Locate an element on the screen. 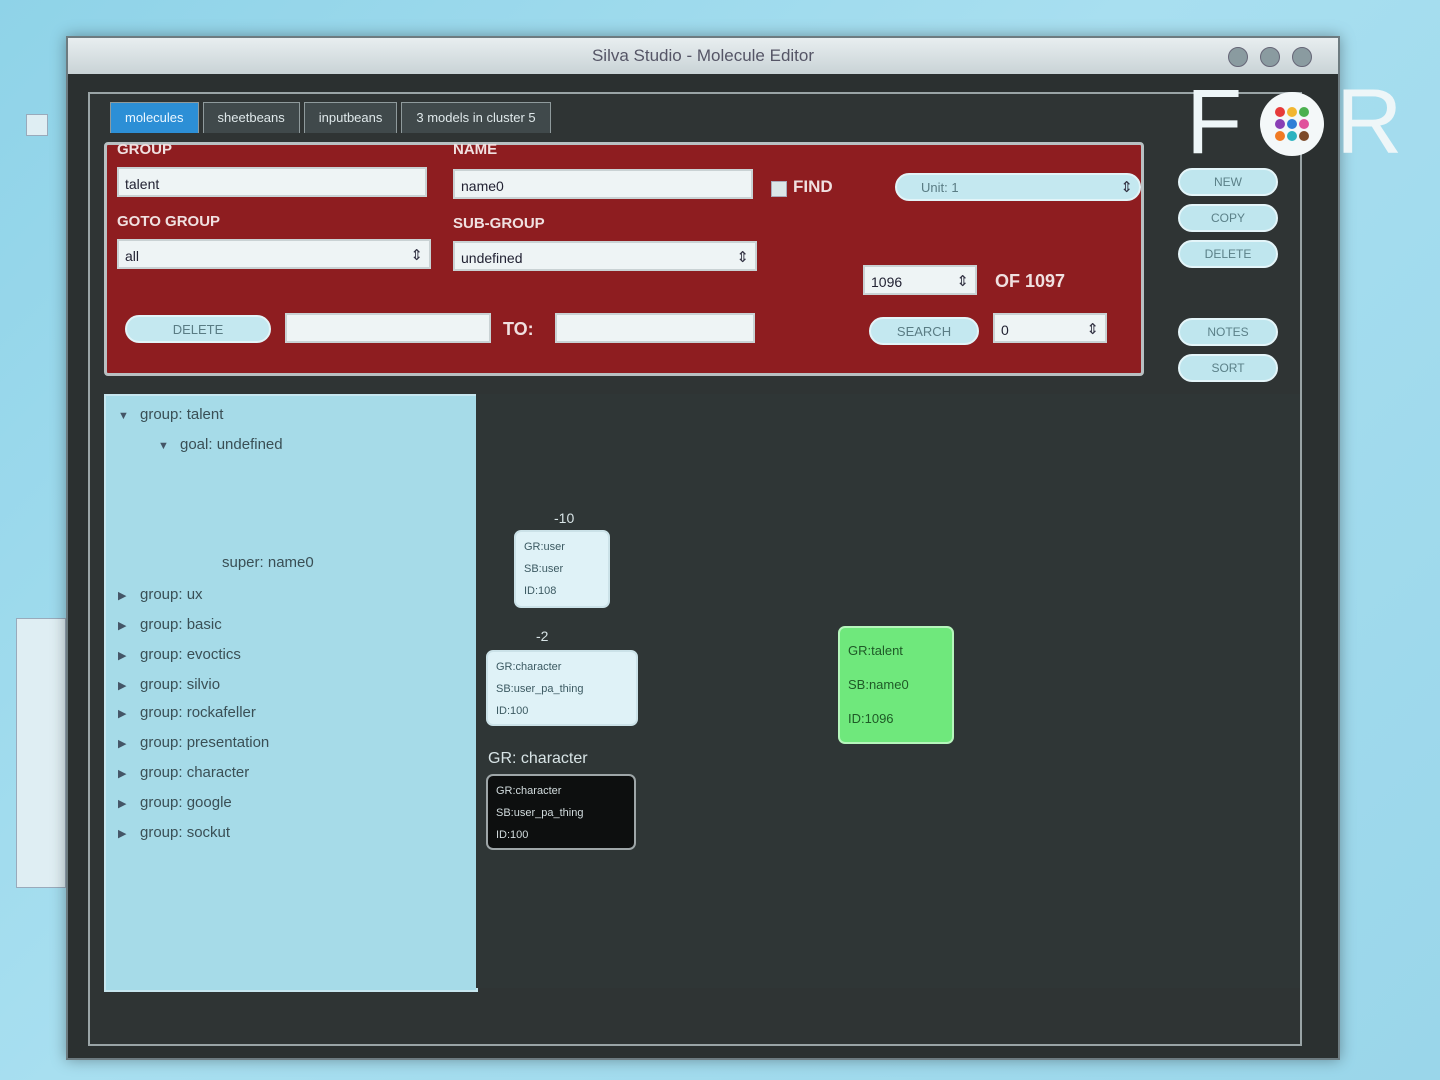 The image size is (1440, 1080). node-line: GR:talent is located at coordinates (875, 650).